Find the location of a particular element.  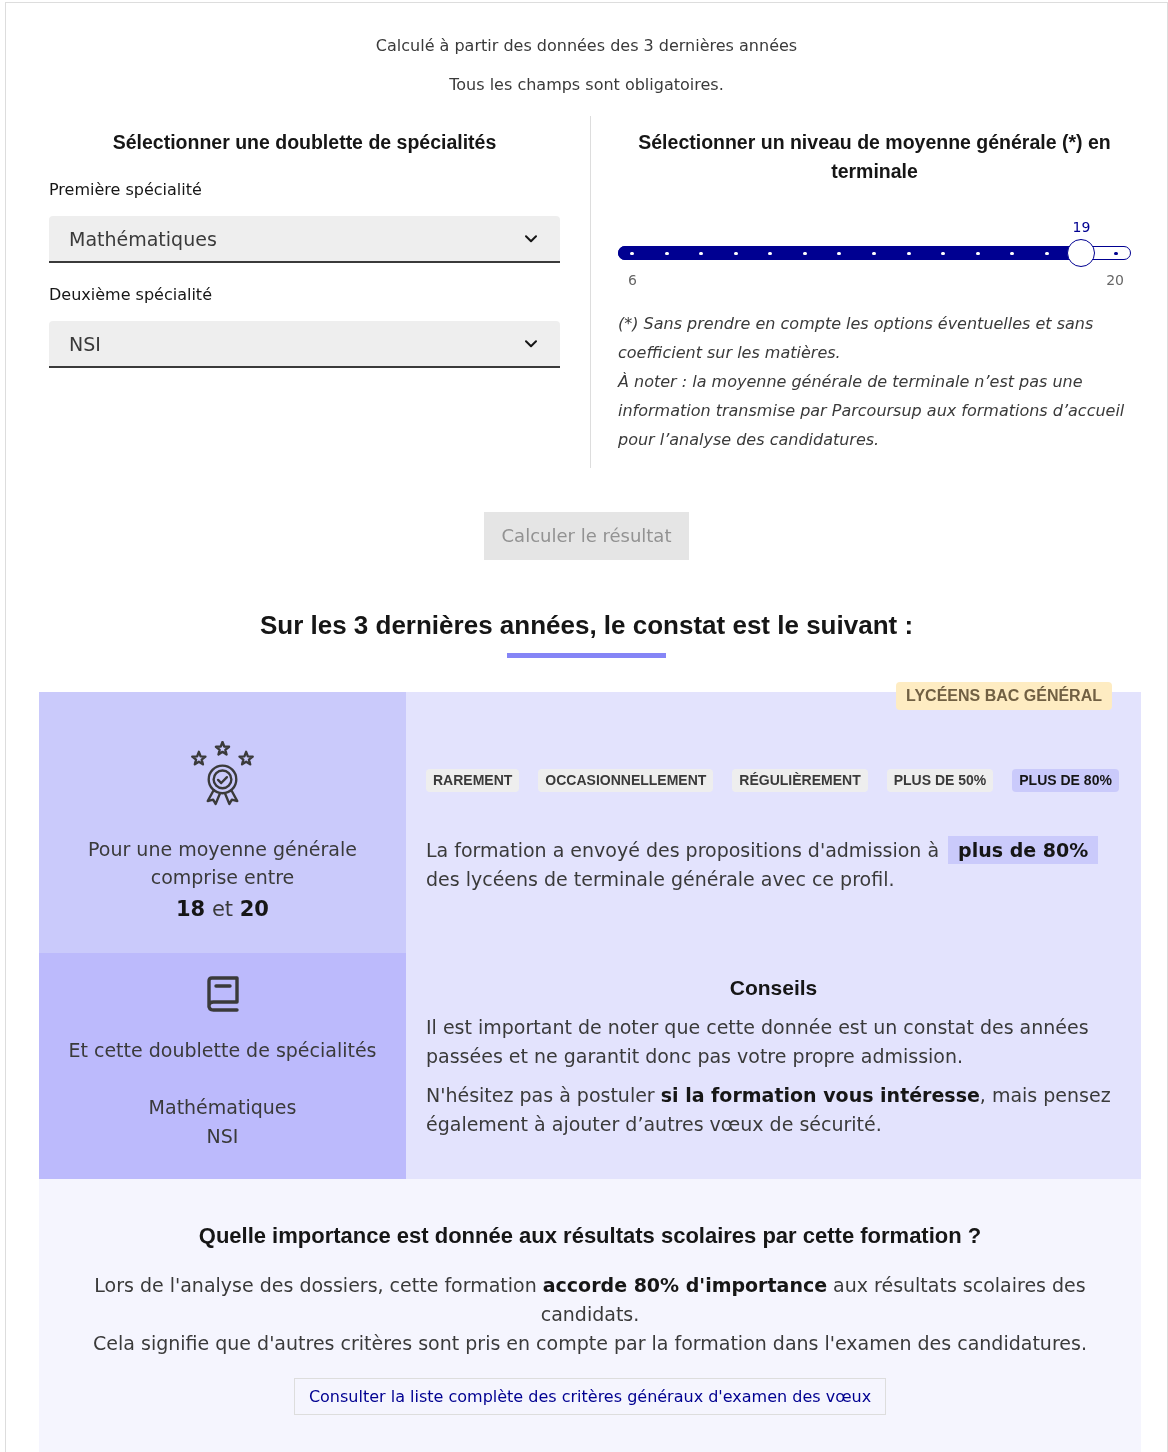

frequency-tag: PLUS DE 50% is located at coordinates (940, 780).